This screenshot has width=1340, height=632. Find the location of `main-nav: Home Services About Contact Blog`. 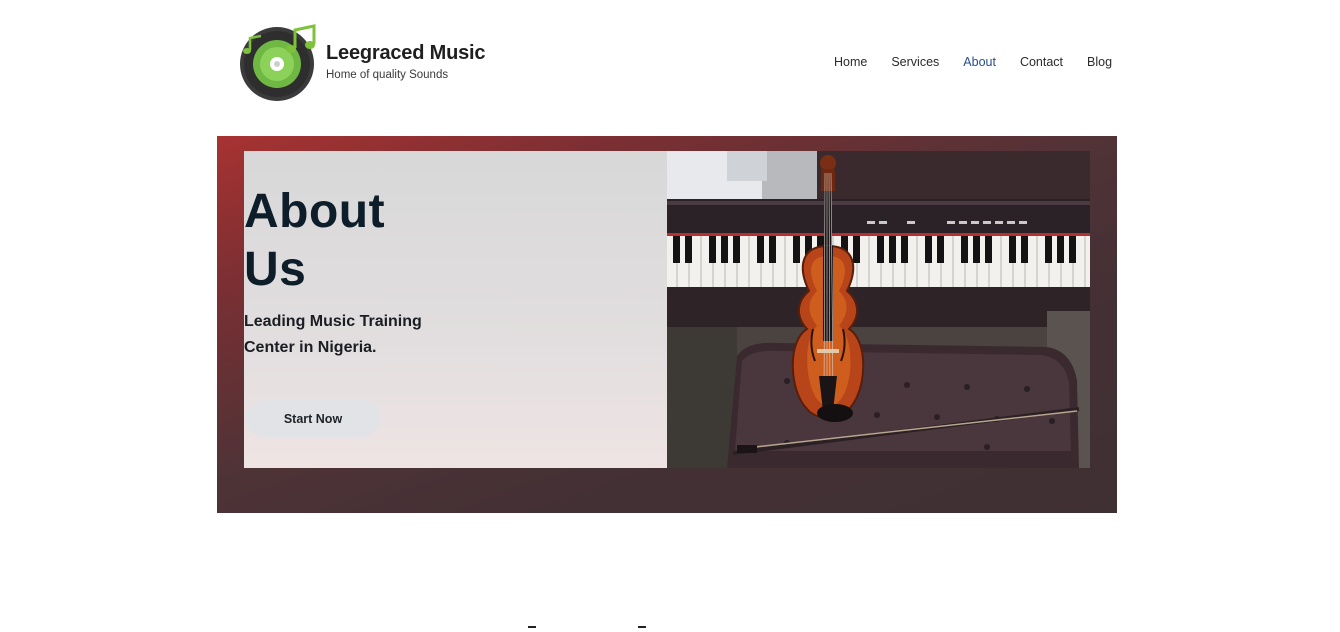

main-nav: Home Services About Contact Blog is located at coordinates (973, 62).